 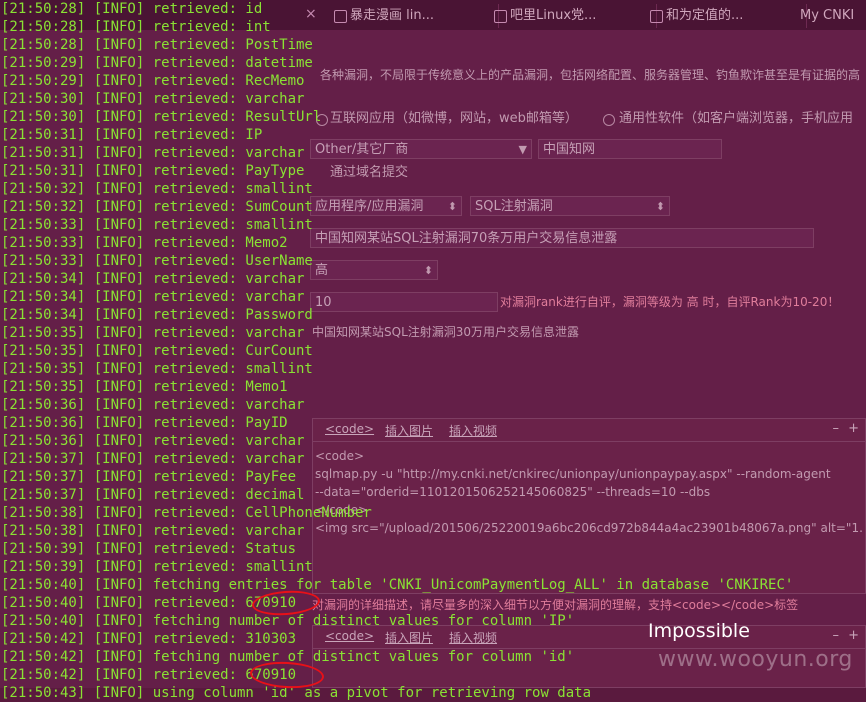 I want to click on terminal-line: [21:50:39] [INFO] retrieved: smallint, so click(x=157, y=567).